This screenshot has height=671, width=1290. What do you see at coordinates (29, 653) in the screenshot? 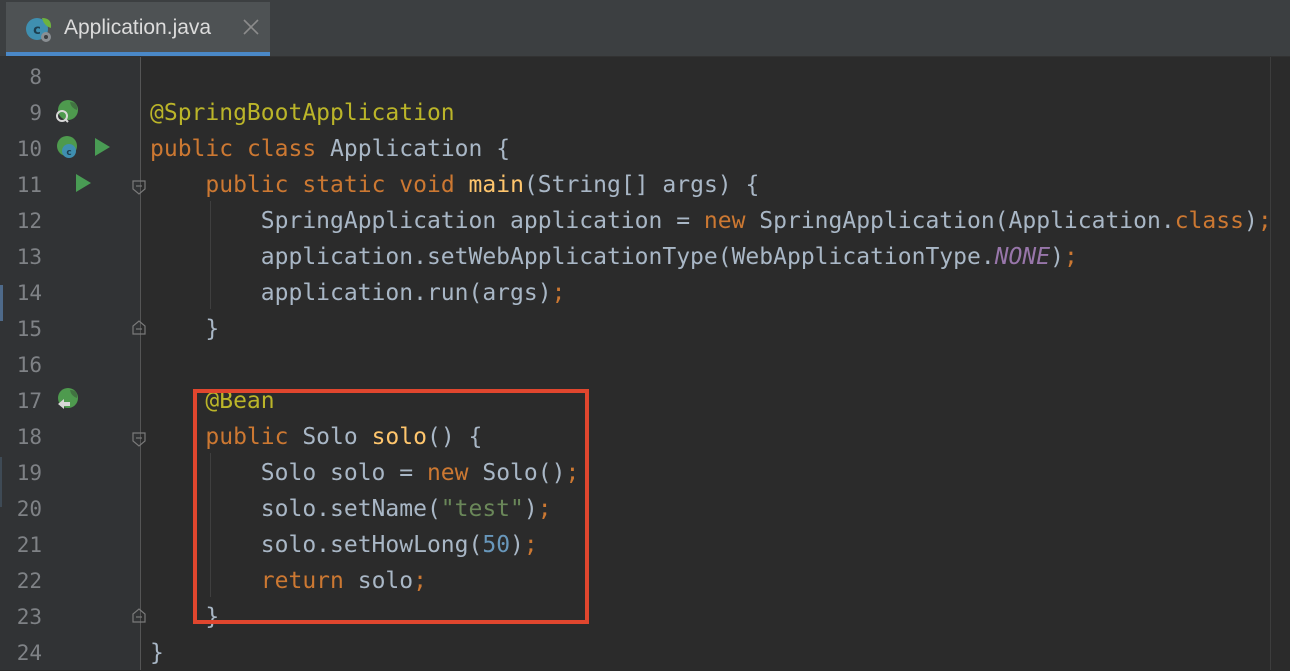
I see `line-number: 24` at bounding box center [29, 653].